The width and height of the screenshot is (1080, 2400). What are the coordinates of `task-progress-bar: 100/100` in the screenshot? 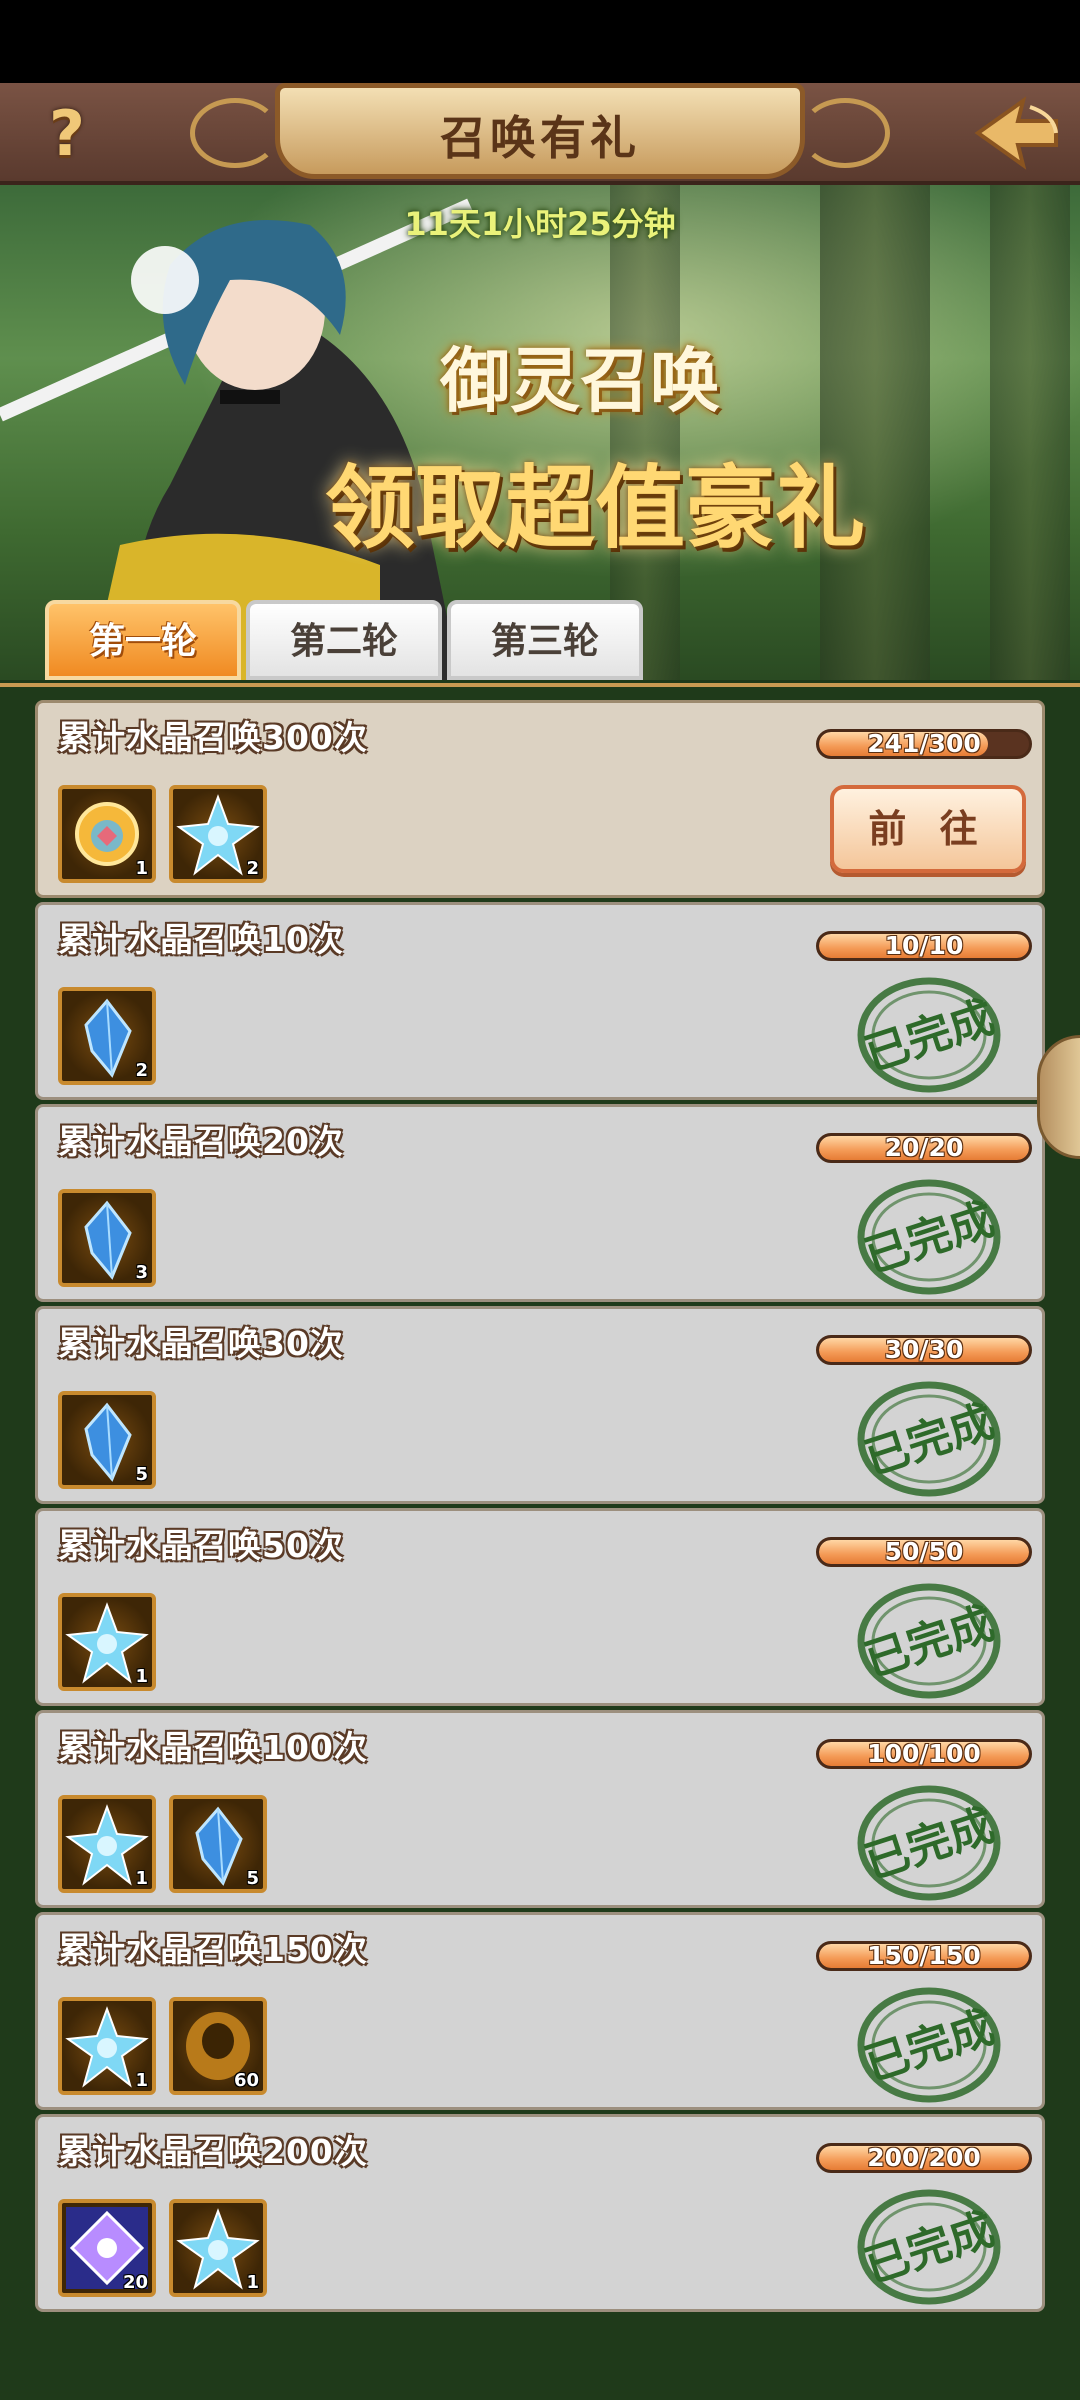 It's located at (924, 1754).